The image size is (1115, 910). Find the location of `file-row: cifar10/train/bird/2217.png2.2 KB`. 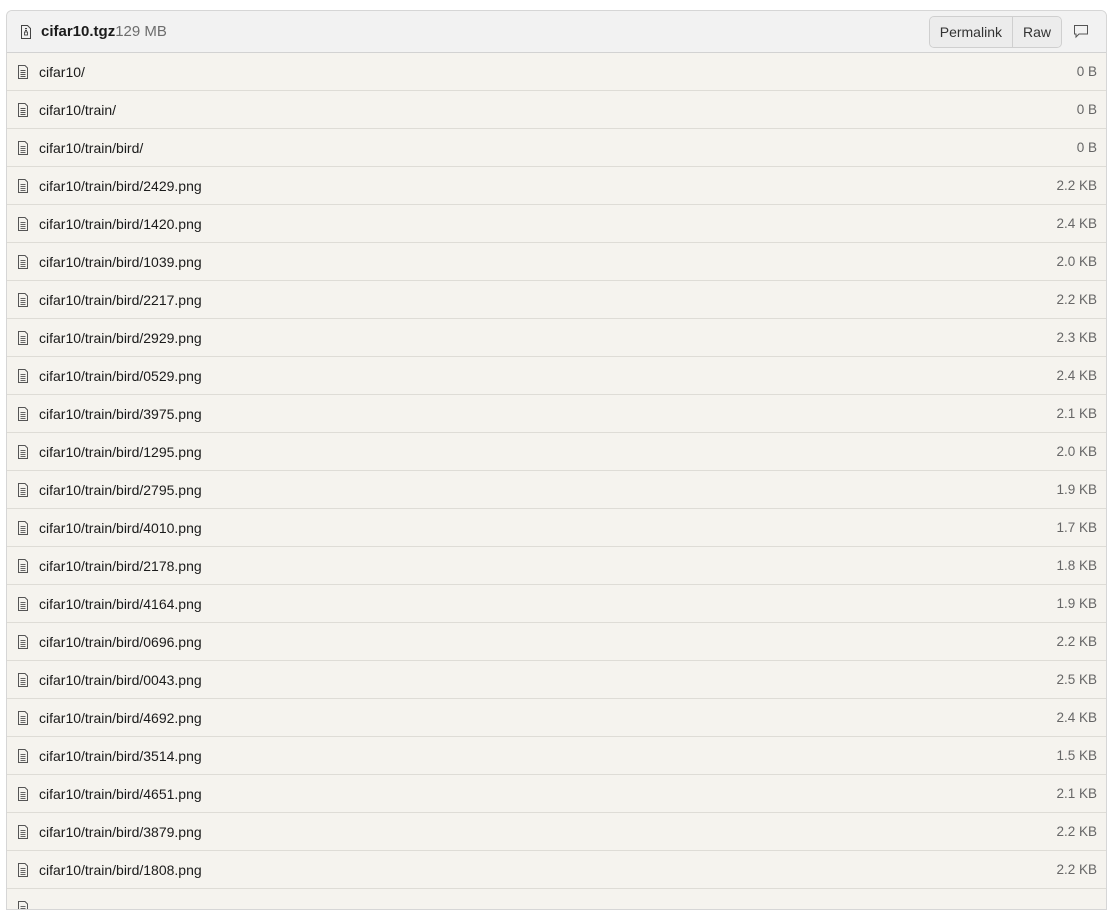

file-row: cifar10/train/bird/2217.png2.2 KB is located at coordinates (556, 300).